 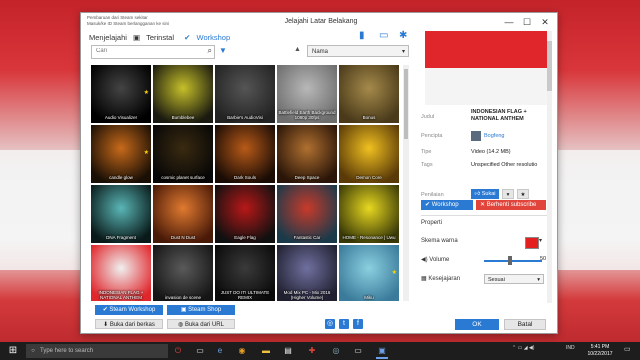 I want to click on author-link: Bogfeng, so click(x=494, y=136).